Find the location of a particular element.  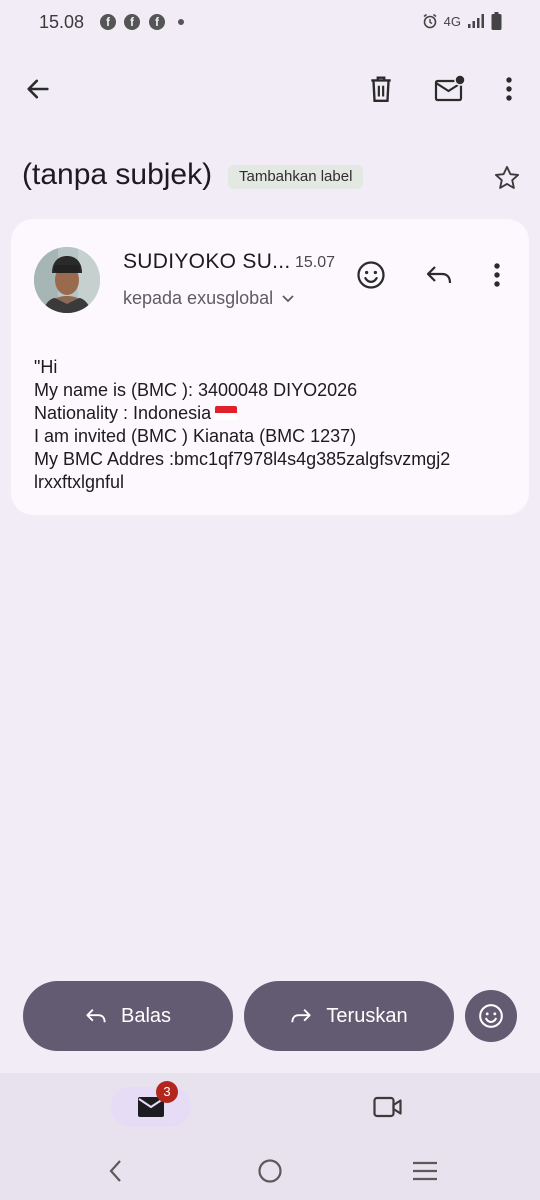

chevron-left-icon is located at coordinates (115, 1171).